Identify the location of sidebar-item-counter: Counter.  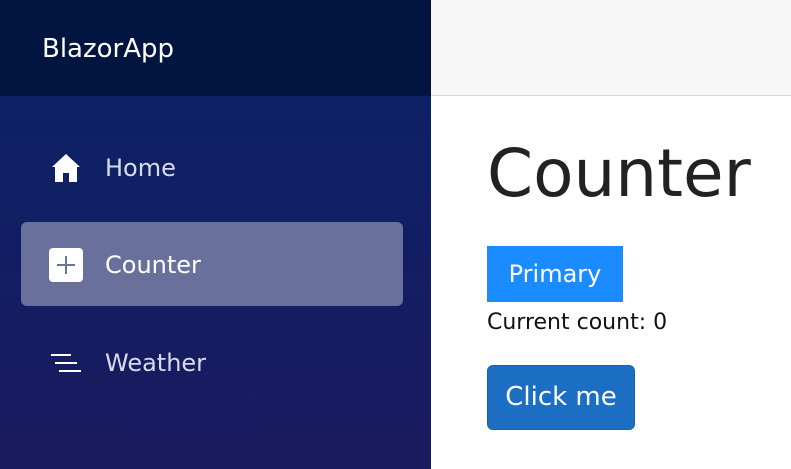
(212, 264).